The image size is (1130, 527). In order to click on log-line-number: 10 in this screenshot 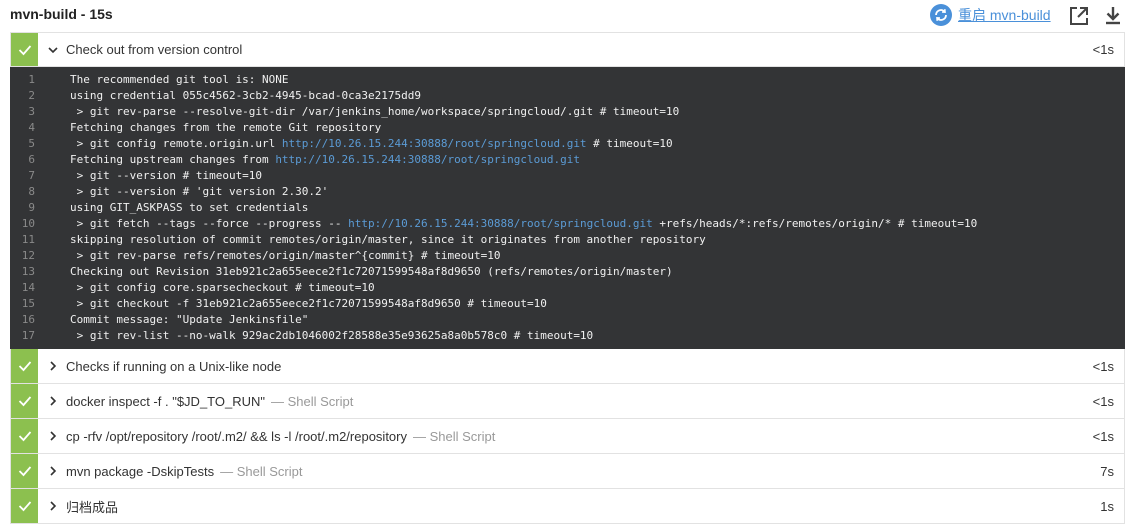, I will do `click(40, 224)`.